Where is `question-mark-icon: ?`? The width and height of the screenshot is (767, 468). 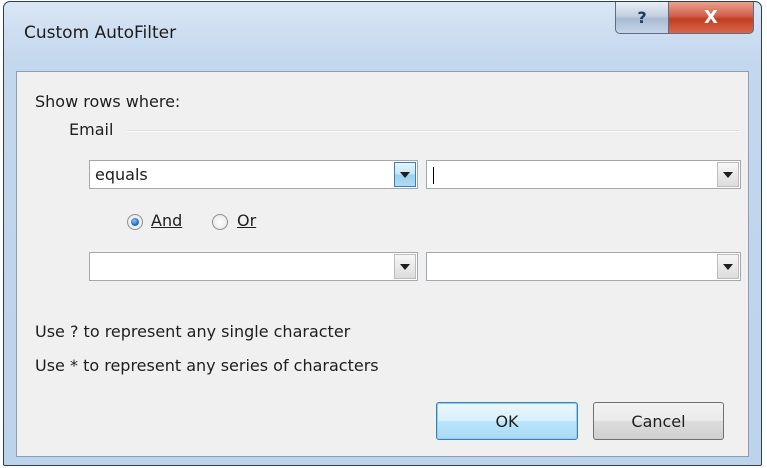 question-mark-icon: ? is located at coordinates (642, 17).